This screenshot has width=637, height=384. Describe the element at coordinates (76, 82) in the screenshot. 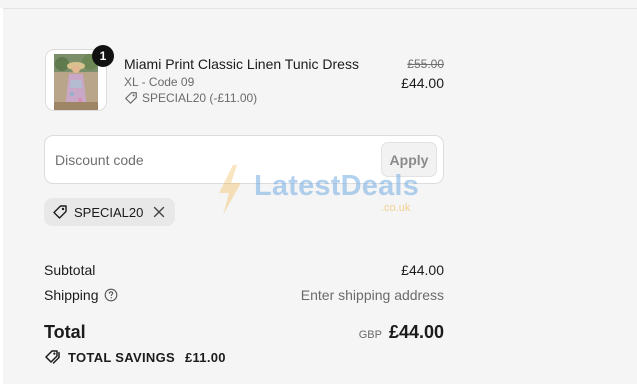

I see `product-photo` at that location.